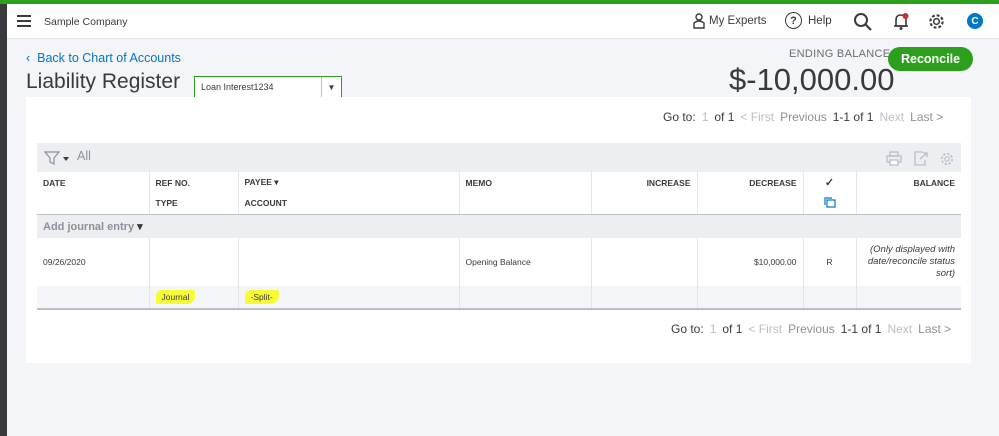  I want to click on add-entry-row: Add journal entry ▾, so click(499, 226).